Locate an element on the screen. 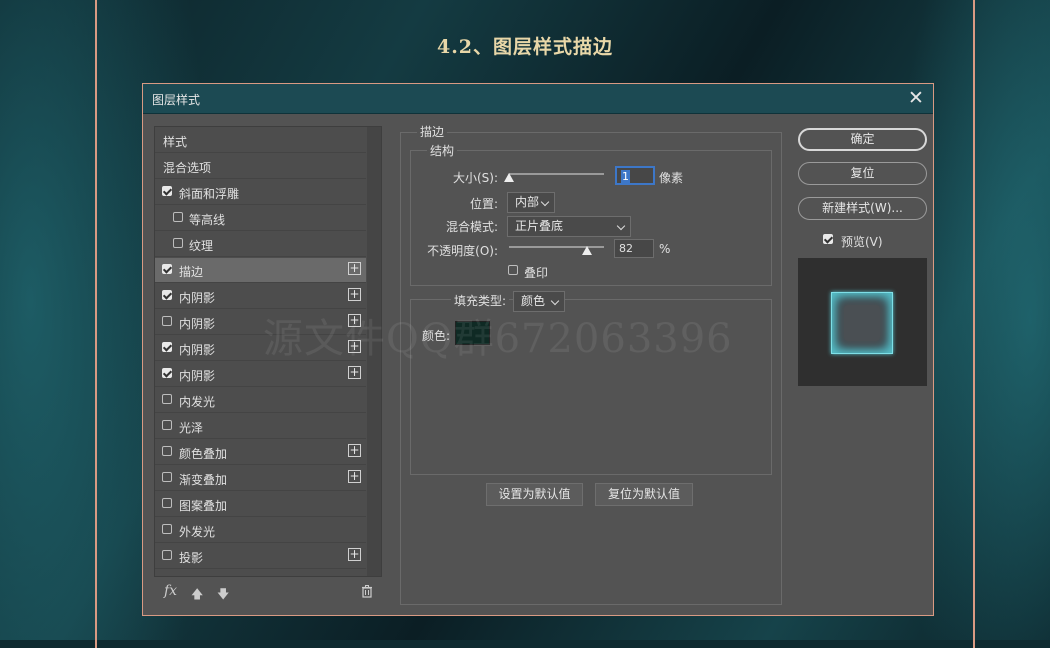 The image size is (1050, 648). style-list-item-label: 图案叠加 is located at coordinates (203, 506).